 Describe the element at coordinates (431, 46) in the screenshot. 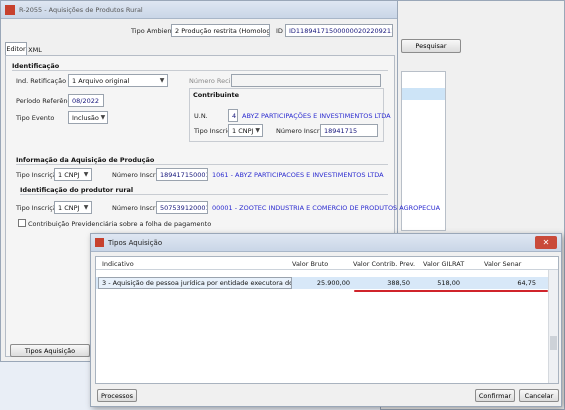

I see `pesquisar-button: Pesquisar` at that location.